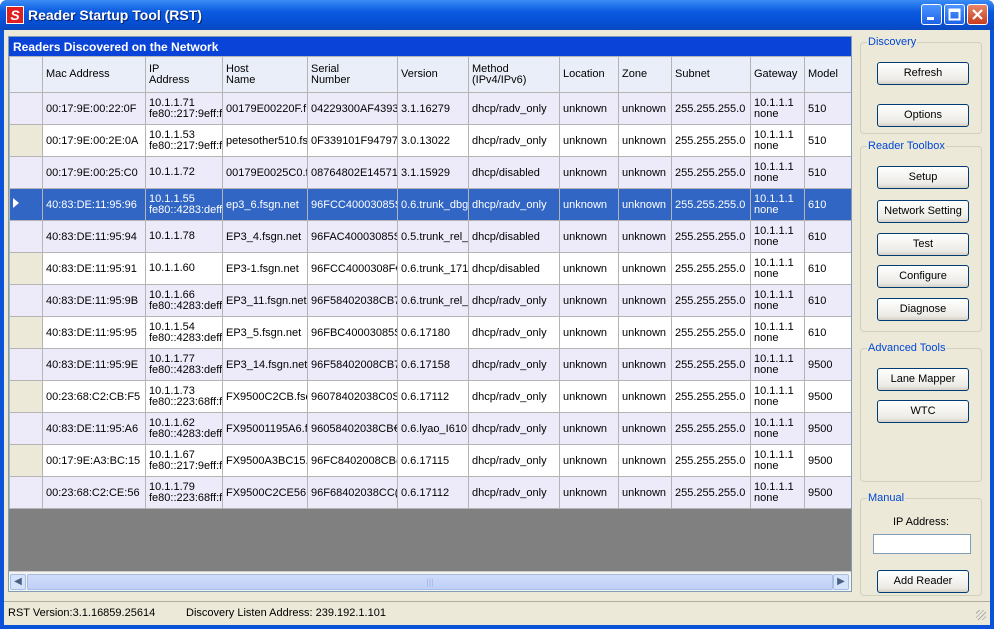  What do you see at coordinates (433, 108) in the screenshot?
I see `cell-version: 3.1.16279` at bounding box center [433, 108].